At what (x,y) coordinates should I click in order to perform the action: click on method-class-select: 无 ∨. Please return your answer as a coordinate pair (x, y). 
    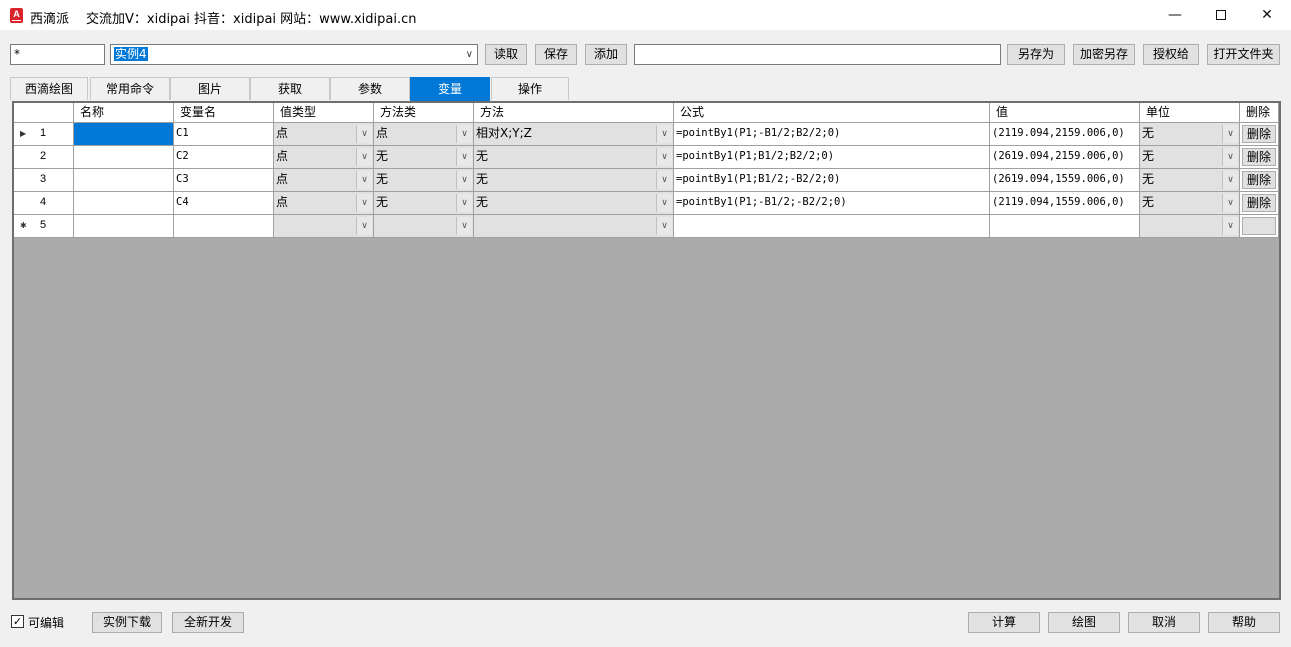
    Looking at the image, I should click on (424, 203).